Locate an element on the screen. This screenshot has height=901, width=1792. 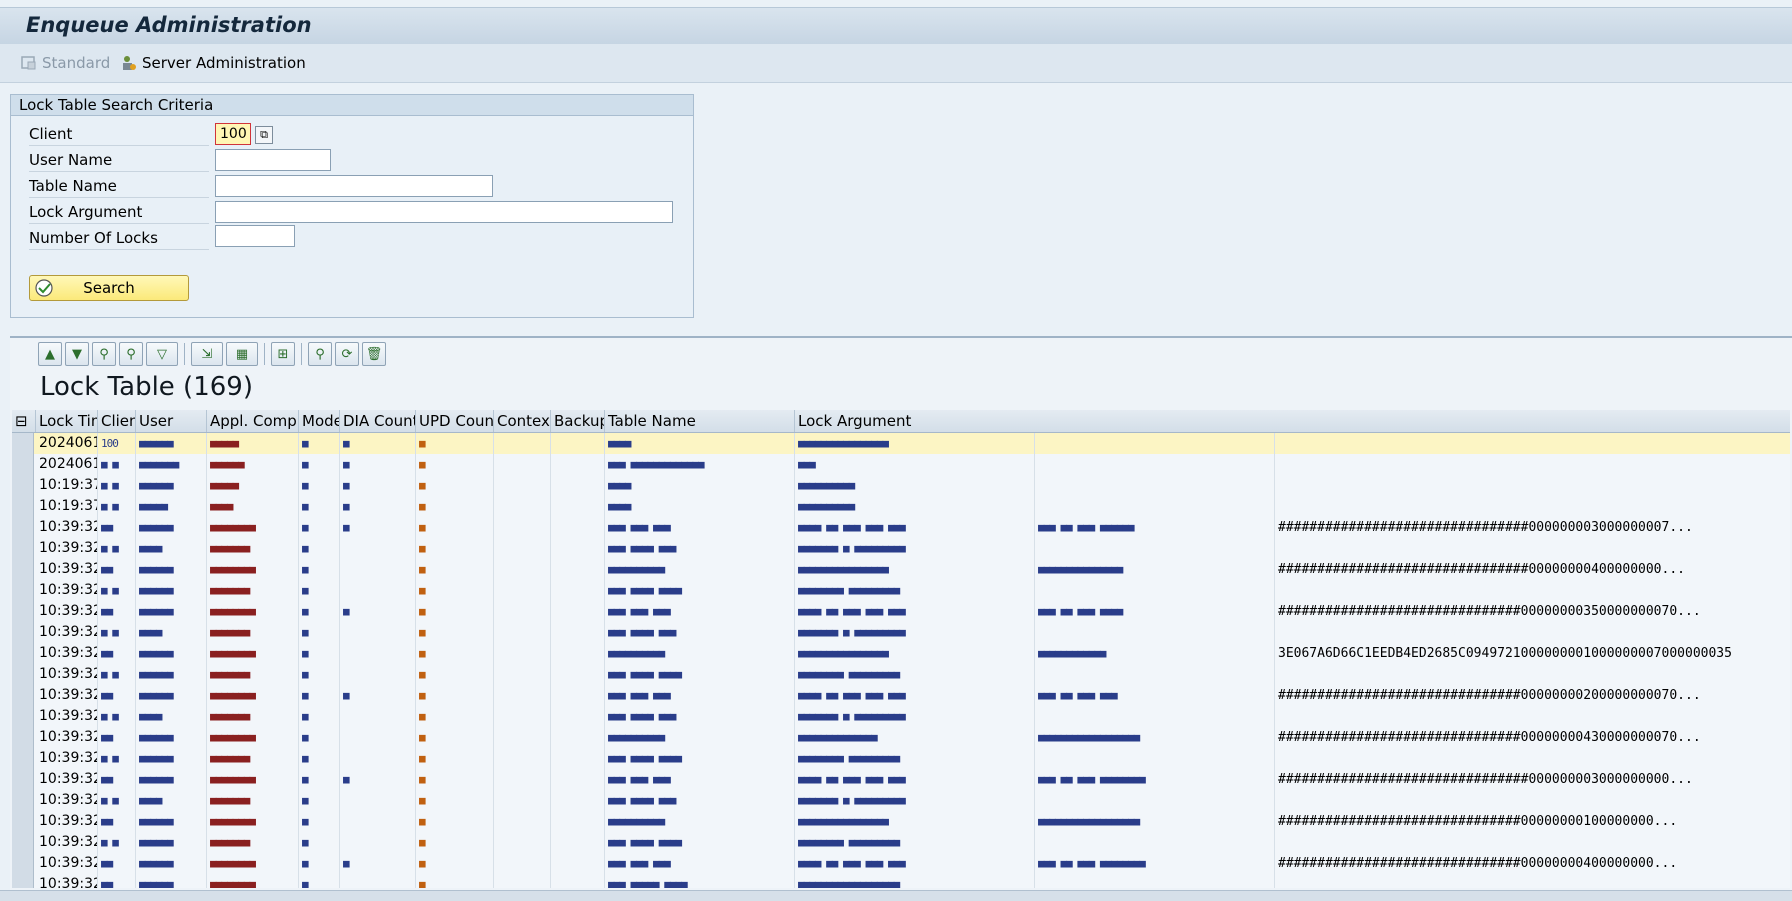
cell-appl: ■■■■■■■■ is located at coordinates (253, 527).